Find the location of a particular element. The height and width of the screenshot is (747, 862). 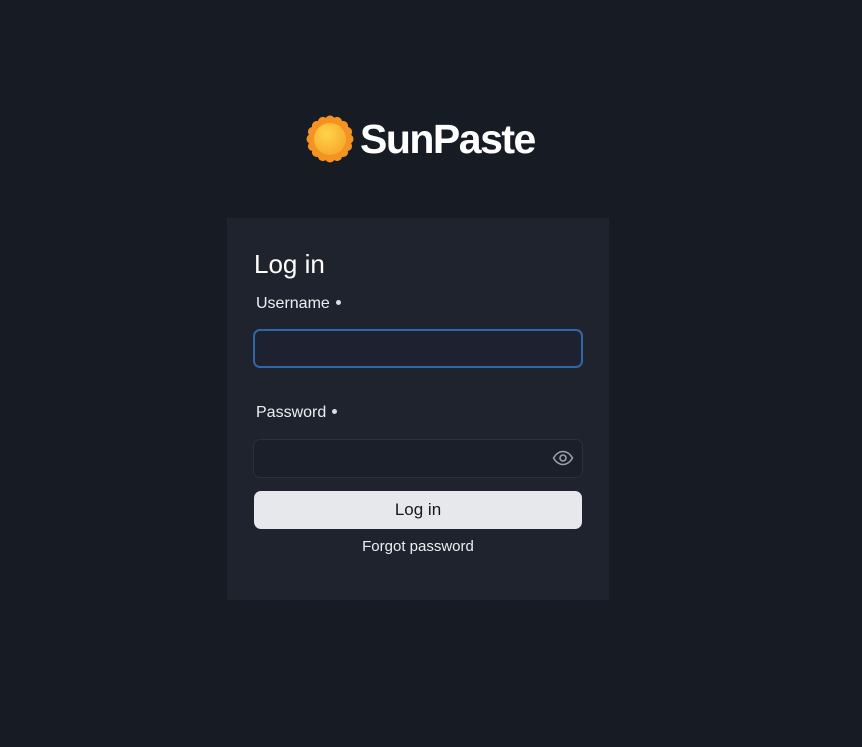

username-label: Username is located at coordinates (298, 304).